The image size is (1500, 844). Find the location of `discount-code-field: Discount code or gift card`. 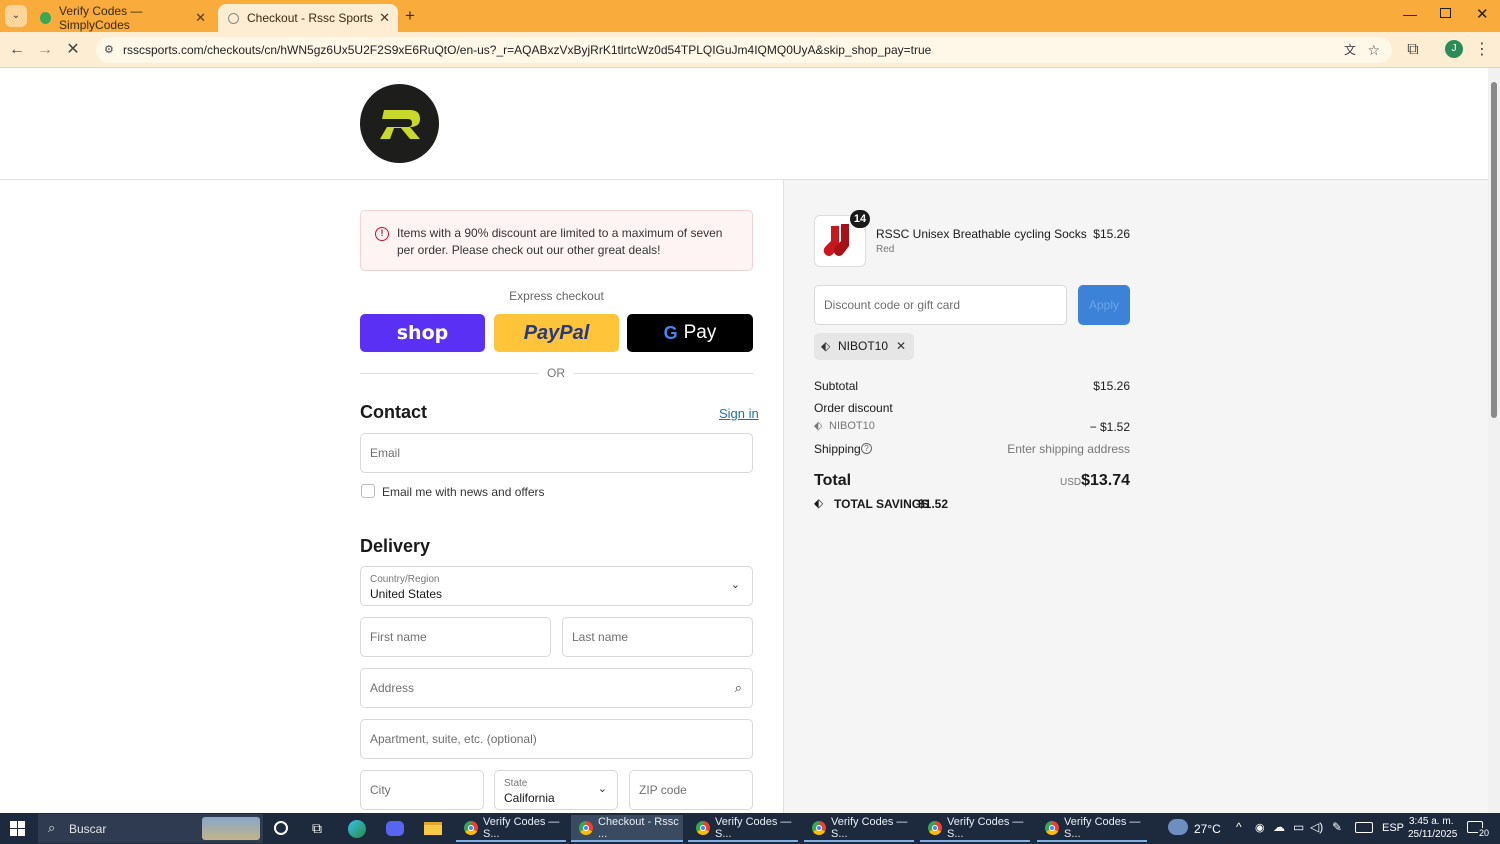

discount-code-field: Discount code or gift card is located at coordinates (940, 305).